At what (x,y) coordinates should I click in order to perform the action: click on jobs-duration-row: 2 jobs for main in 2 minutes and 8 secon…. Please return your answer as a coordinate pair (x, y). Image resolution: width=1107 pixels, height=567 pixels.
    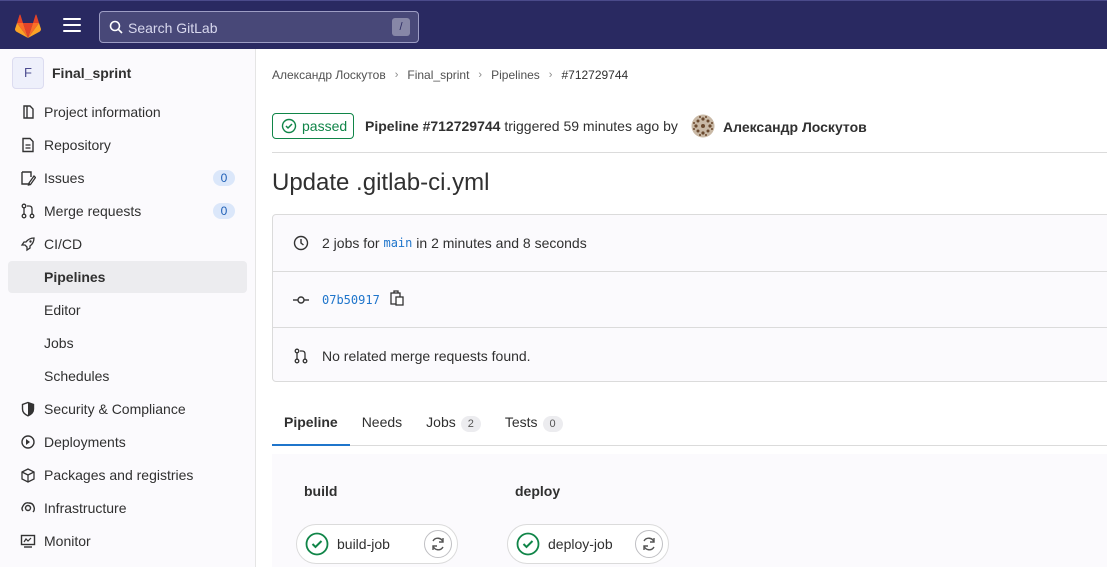
    Looking at the image, I should click on (690, 243).